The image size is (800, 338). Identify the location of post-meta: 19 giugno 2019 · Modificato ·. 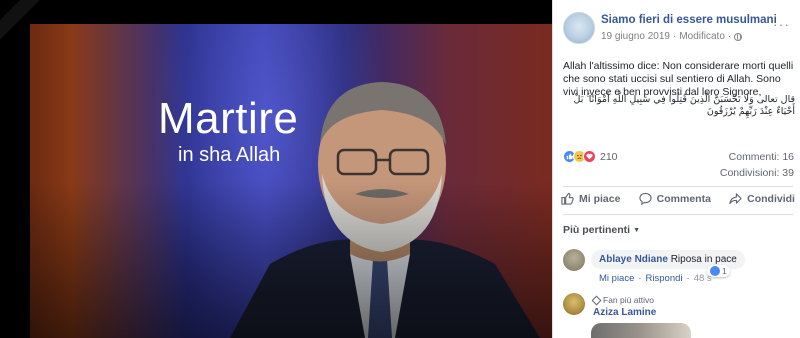
(672, 36).